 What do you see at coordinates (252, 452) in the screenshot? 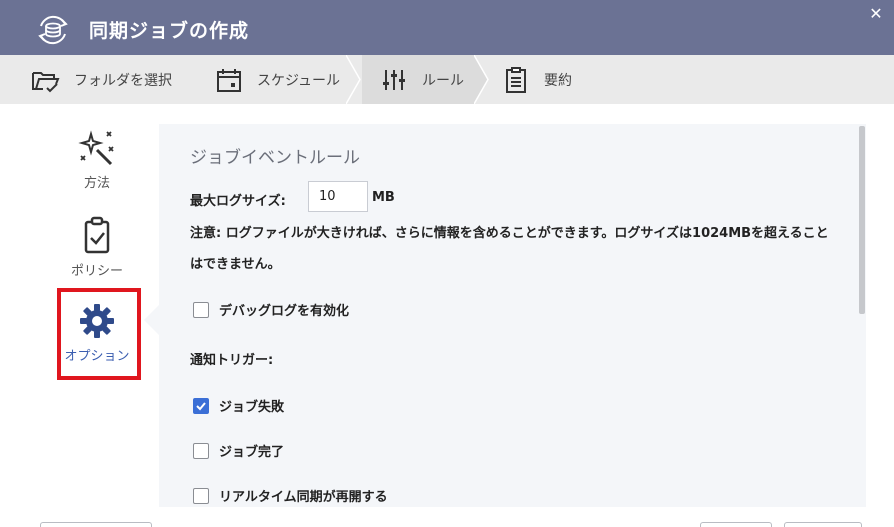
I see `checkbox-label: ジョブ完了` at bounding box center [252, 452].